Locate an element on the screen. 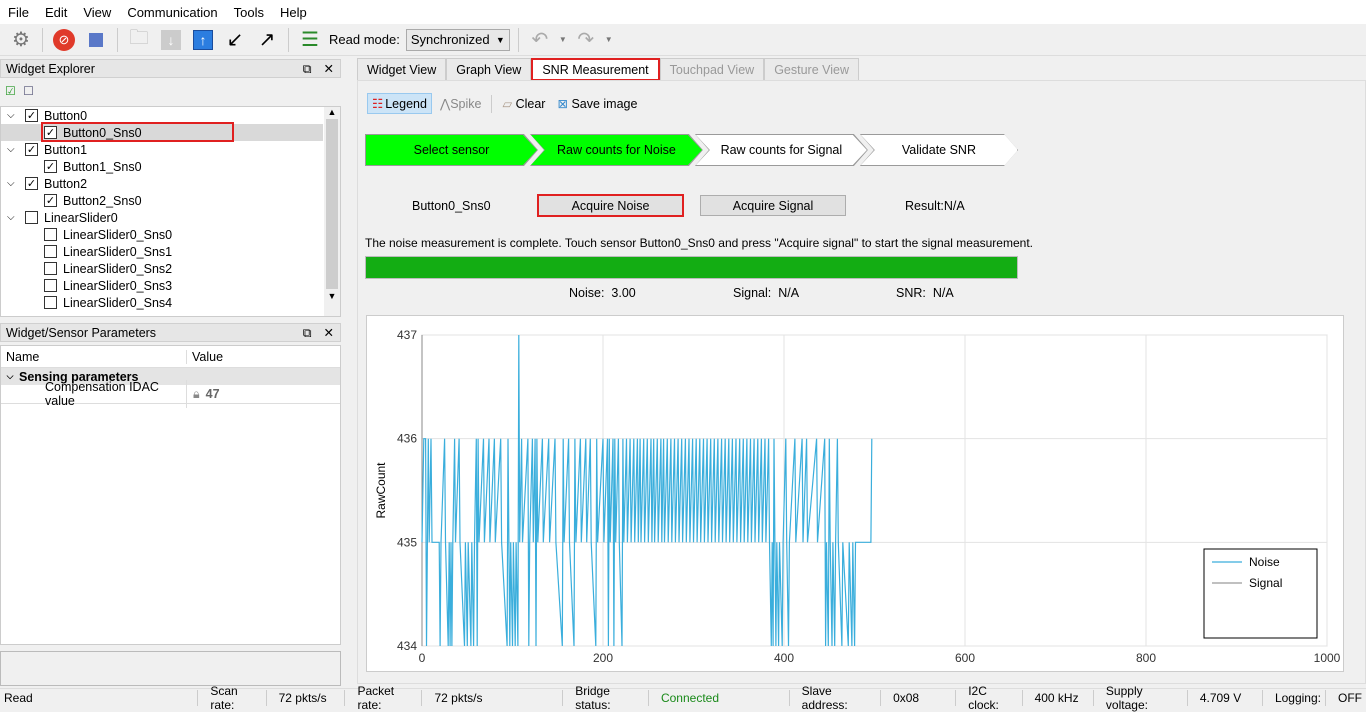  gear-icon: ⚙ is located at coordinates (21, 40).